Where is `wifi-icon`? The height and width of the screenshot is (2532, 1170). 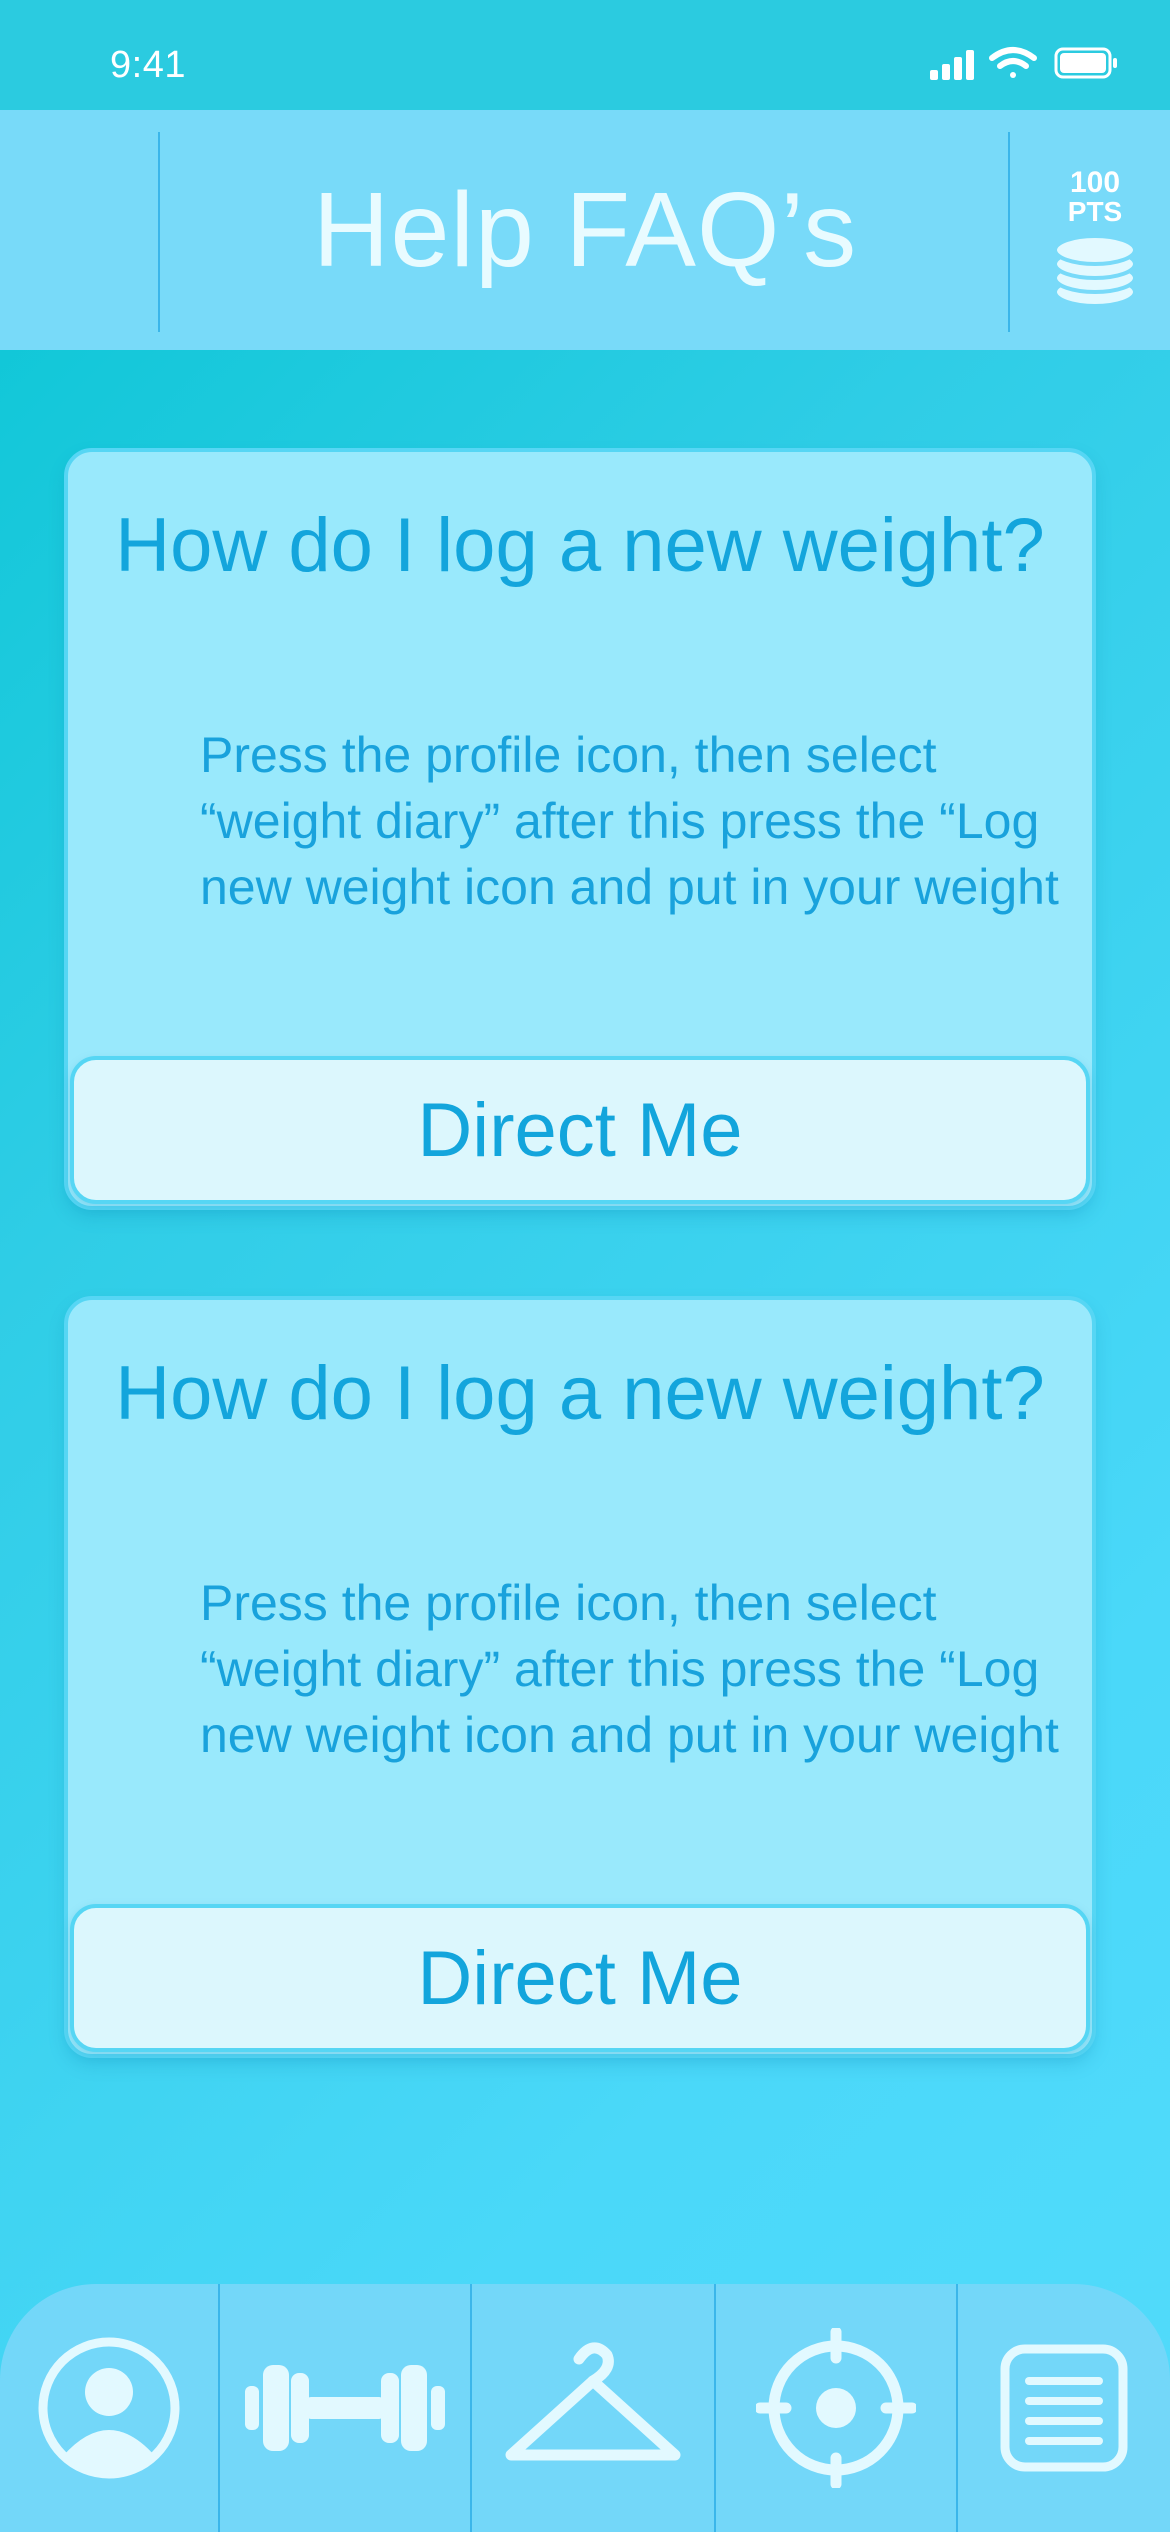 wifi-icon is located at coordinates (1013, 62).